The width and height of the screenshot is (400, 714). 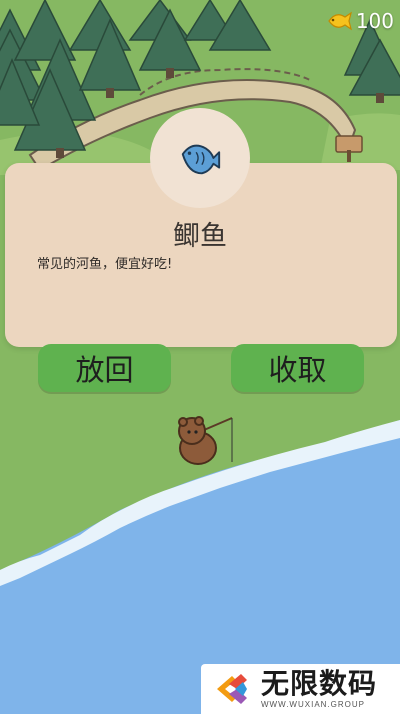 I want to click on blue-fish-icon, so click(x=201, y=159).